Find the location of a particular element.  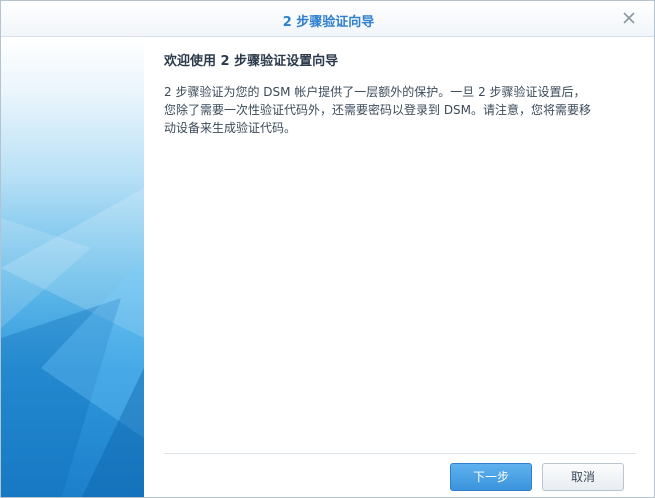

footer-divider is located at coordinates (400, 453).